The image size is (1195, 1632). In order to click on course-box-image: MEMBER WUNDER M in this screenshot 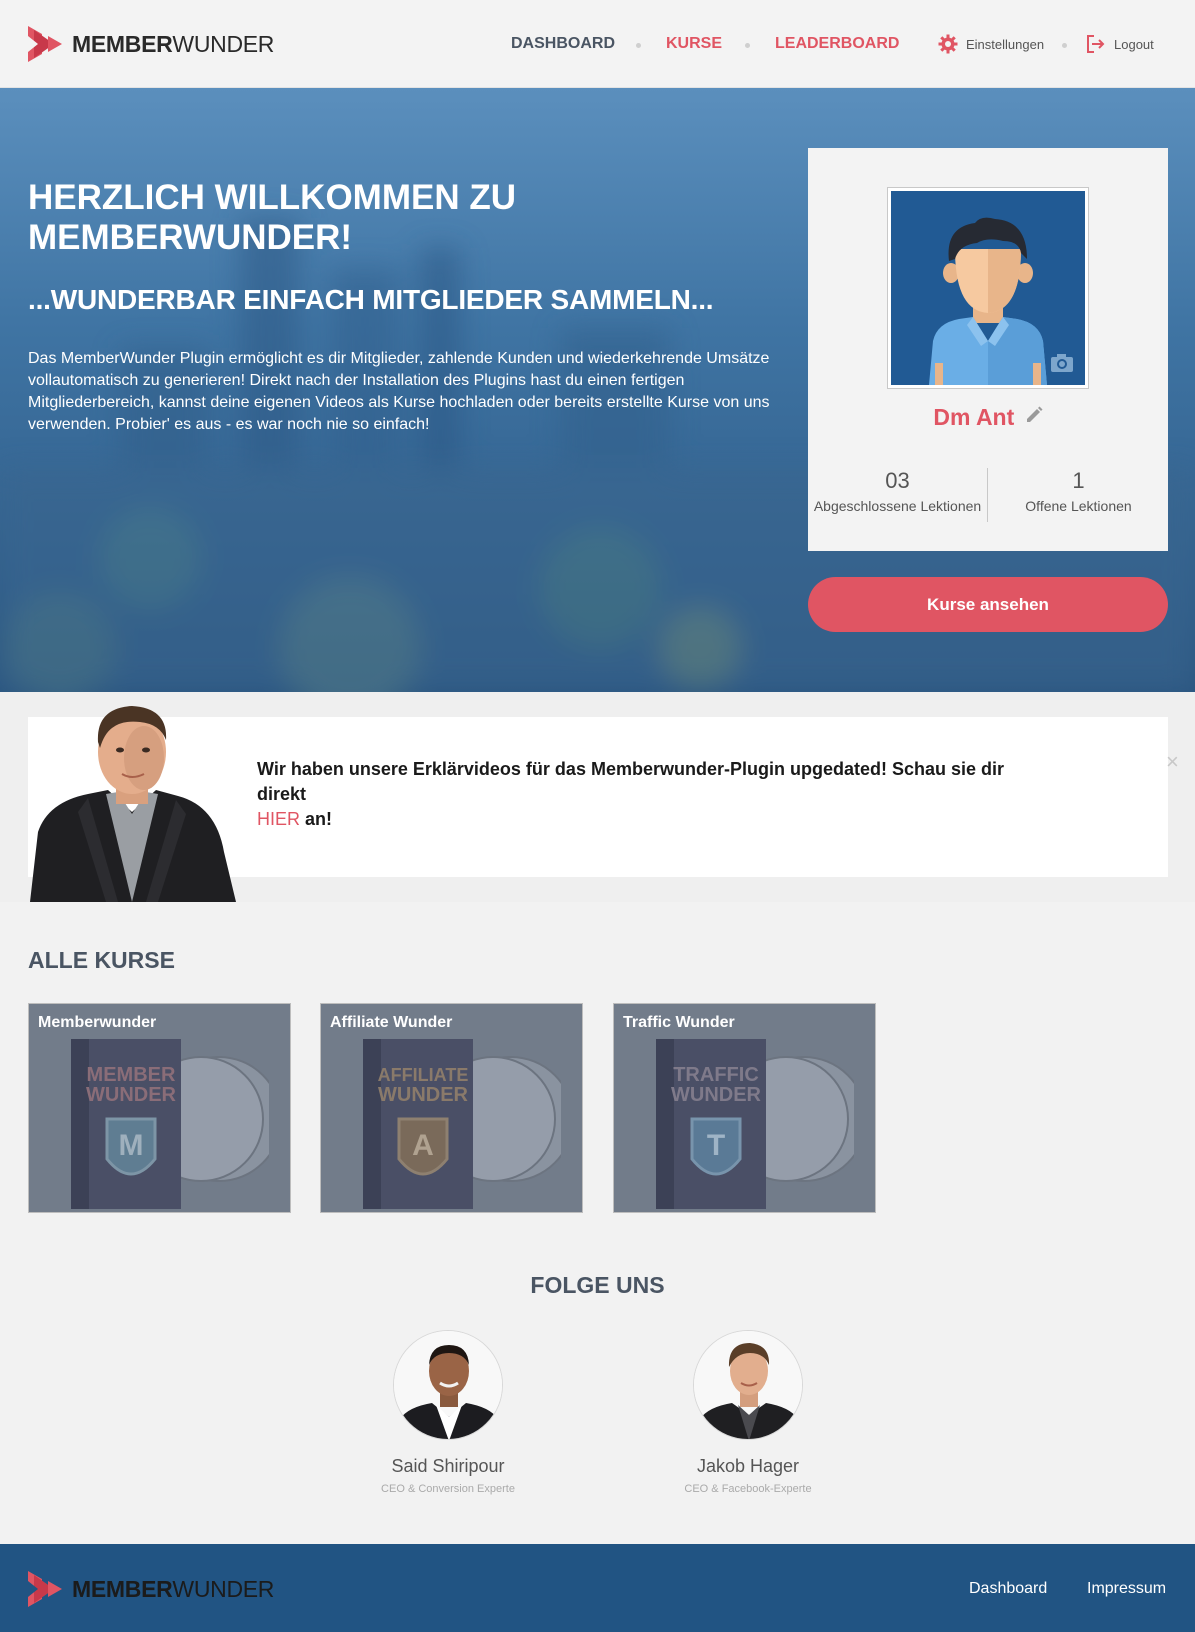, I will do `click(170, 1124)`.